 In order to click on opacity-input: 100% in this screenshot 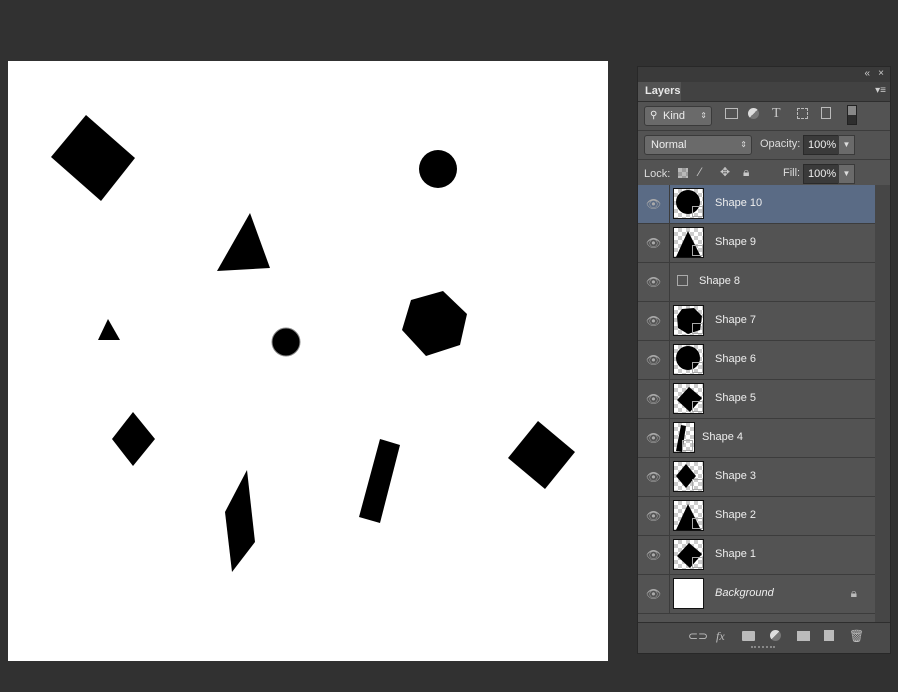, I will do `click(821, 145)`.